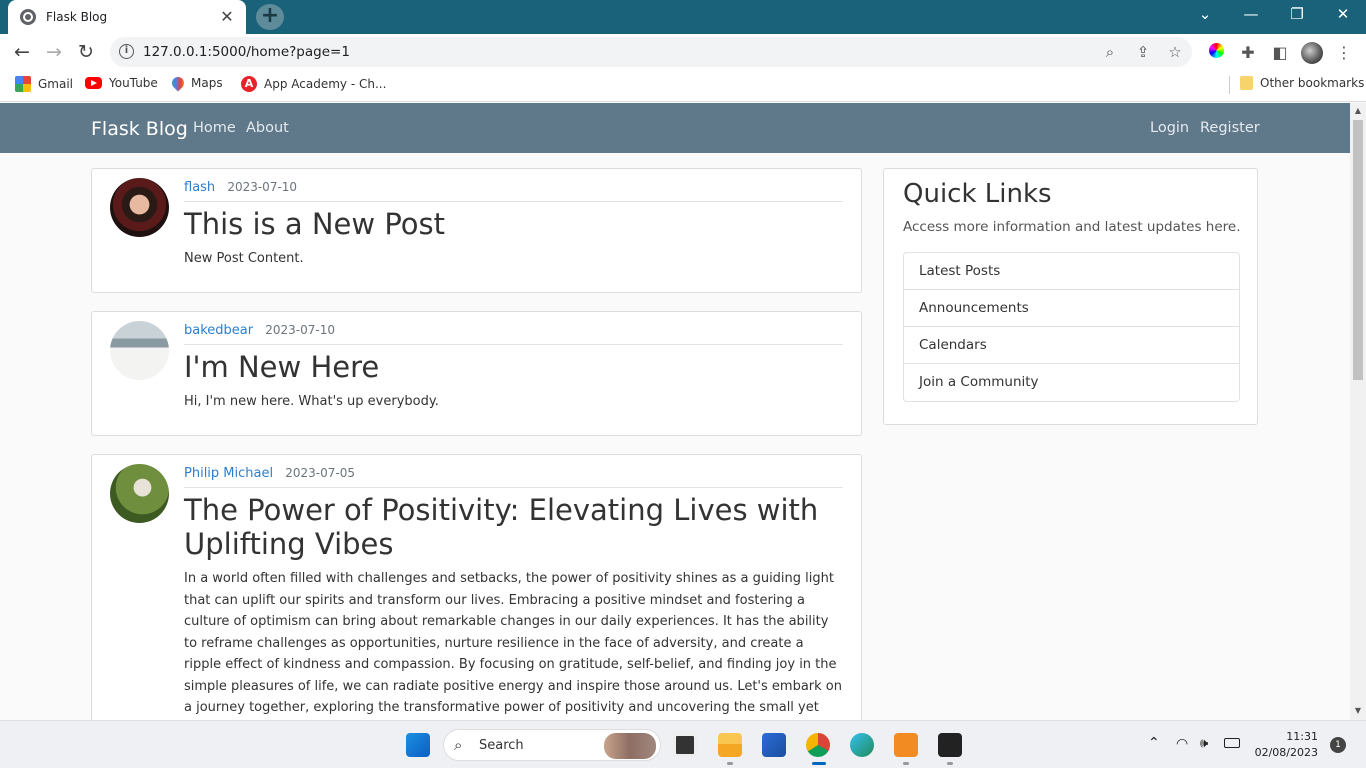 Image resolution: width=1366 pixels, height=768 pixels. What do you see at coordinates (249, 84) in the screenshot?
I see `app-academy-icon: A` at bounding box center [249, 84].